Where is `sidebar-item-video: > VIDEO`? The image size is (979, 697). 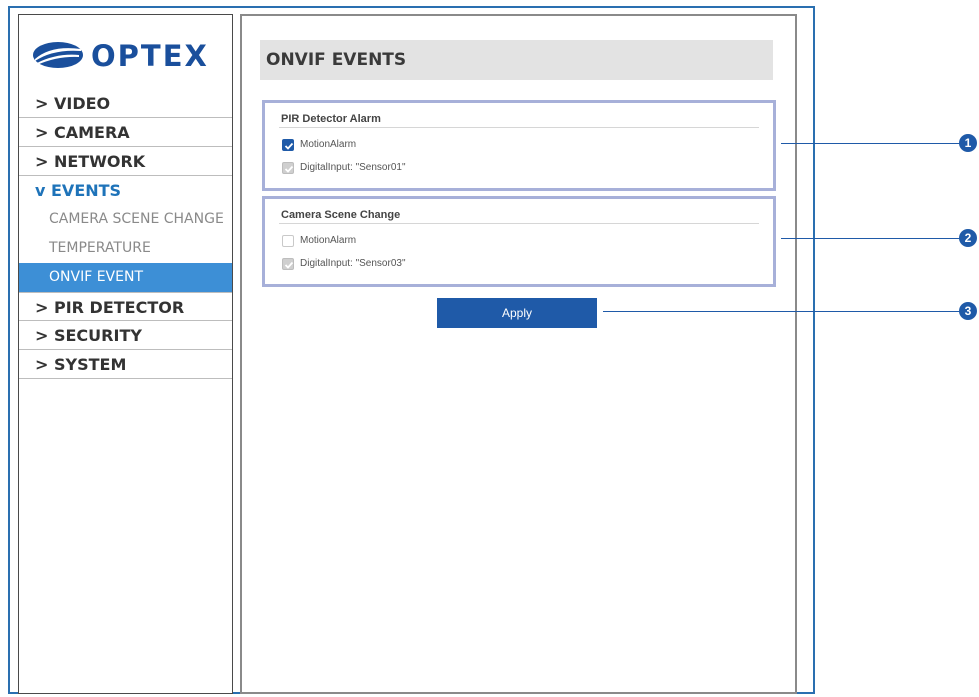 sidebar-item-video: > VIDEO is located at coordinates (125, 103).